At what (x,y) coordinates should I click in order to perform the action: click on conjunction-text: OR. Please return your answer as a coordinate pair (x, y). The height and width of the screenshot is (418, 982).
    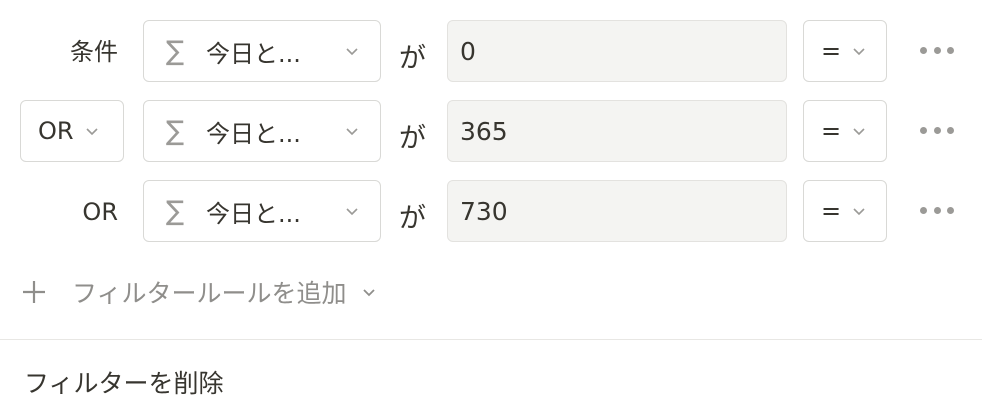
    Looking at the image, I should click on (56, 131).